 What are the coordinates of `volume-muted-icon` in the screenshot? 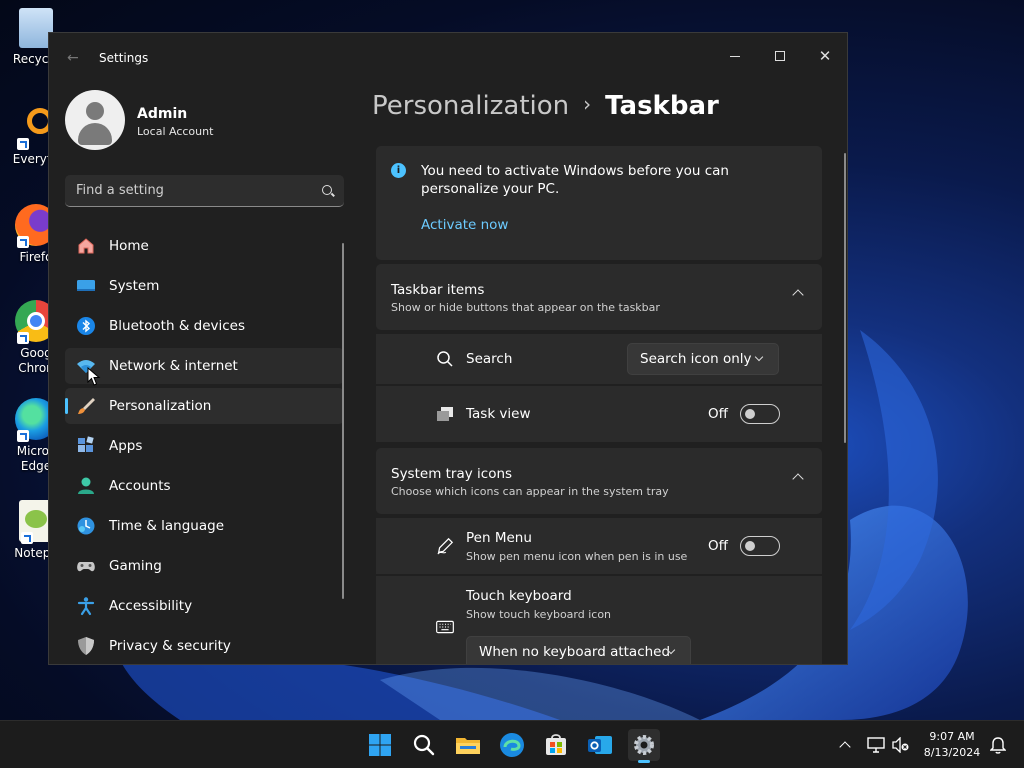 It's located at (900, 745).